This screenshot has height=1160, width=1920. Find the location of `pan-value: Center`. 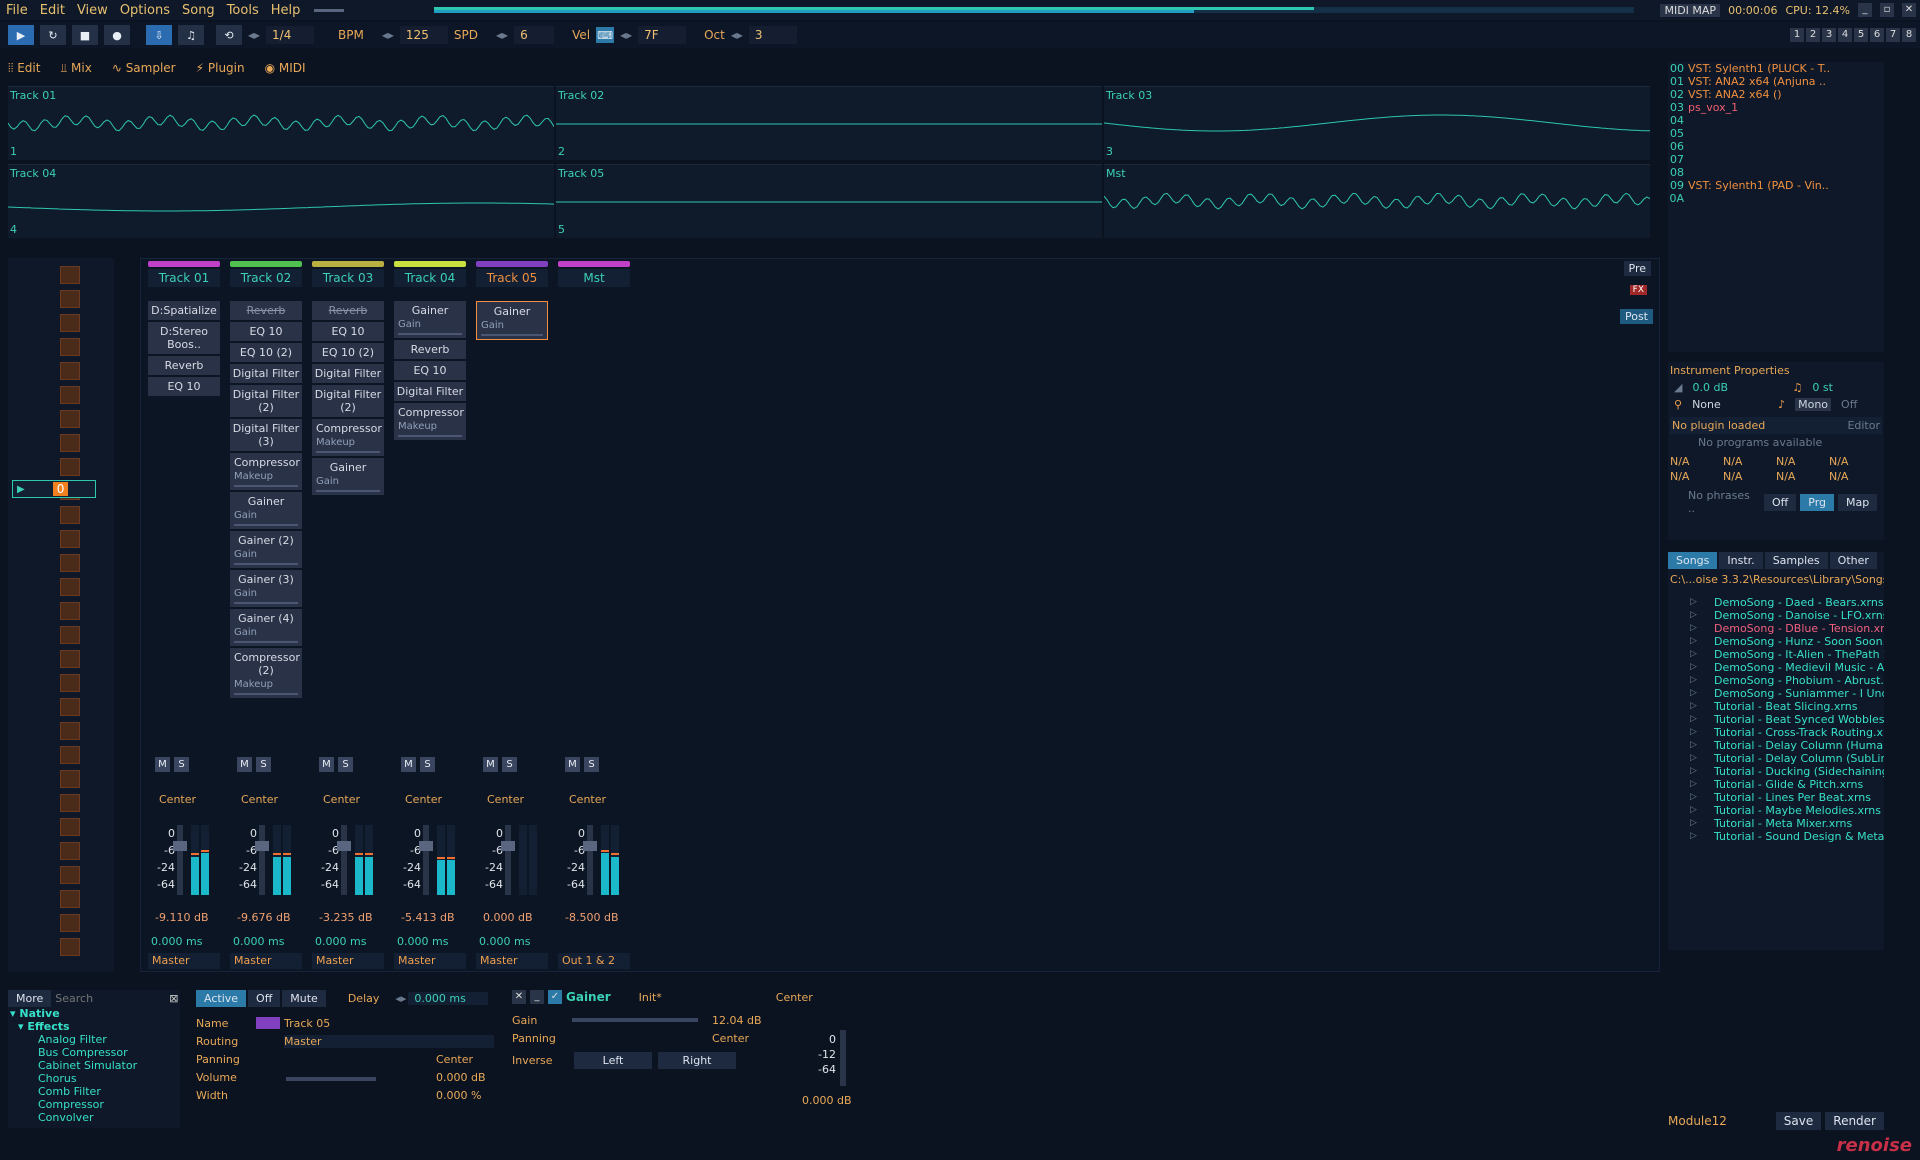

pan-value: Center is located at coordinates (505, 799).